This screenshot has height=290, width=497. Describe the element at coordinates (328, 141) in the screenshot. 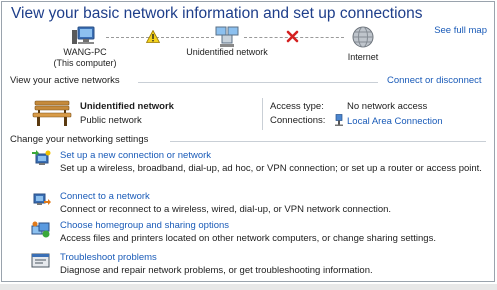

I see `settings-divider` at that location.